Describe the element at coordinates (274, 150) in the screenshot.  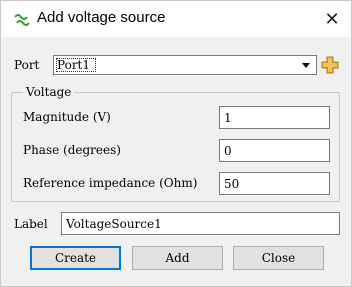
I see `phase-field: 0` at that location.